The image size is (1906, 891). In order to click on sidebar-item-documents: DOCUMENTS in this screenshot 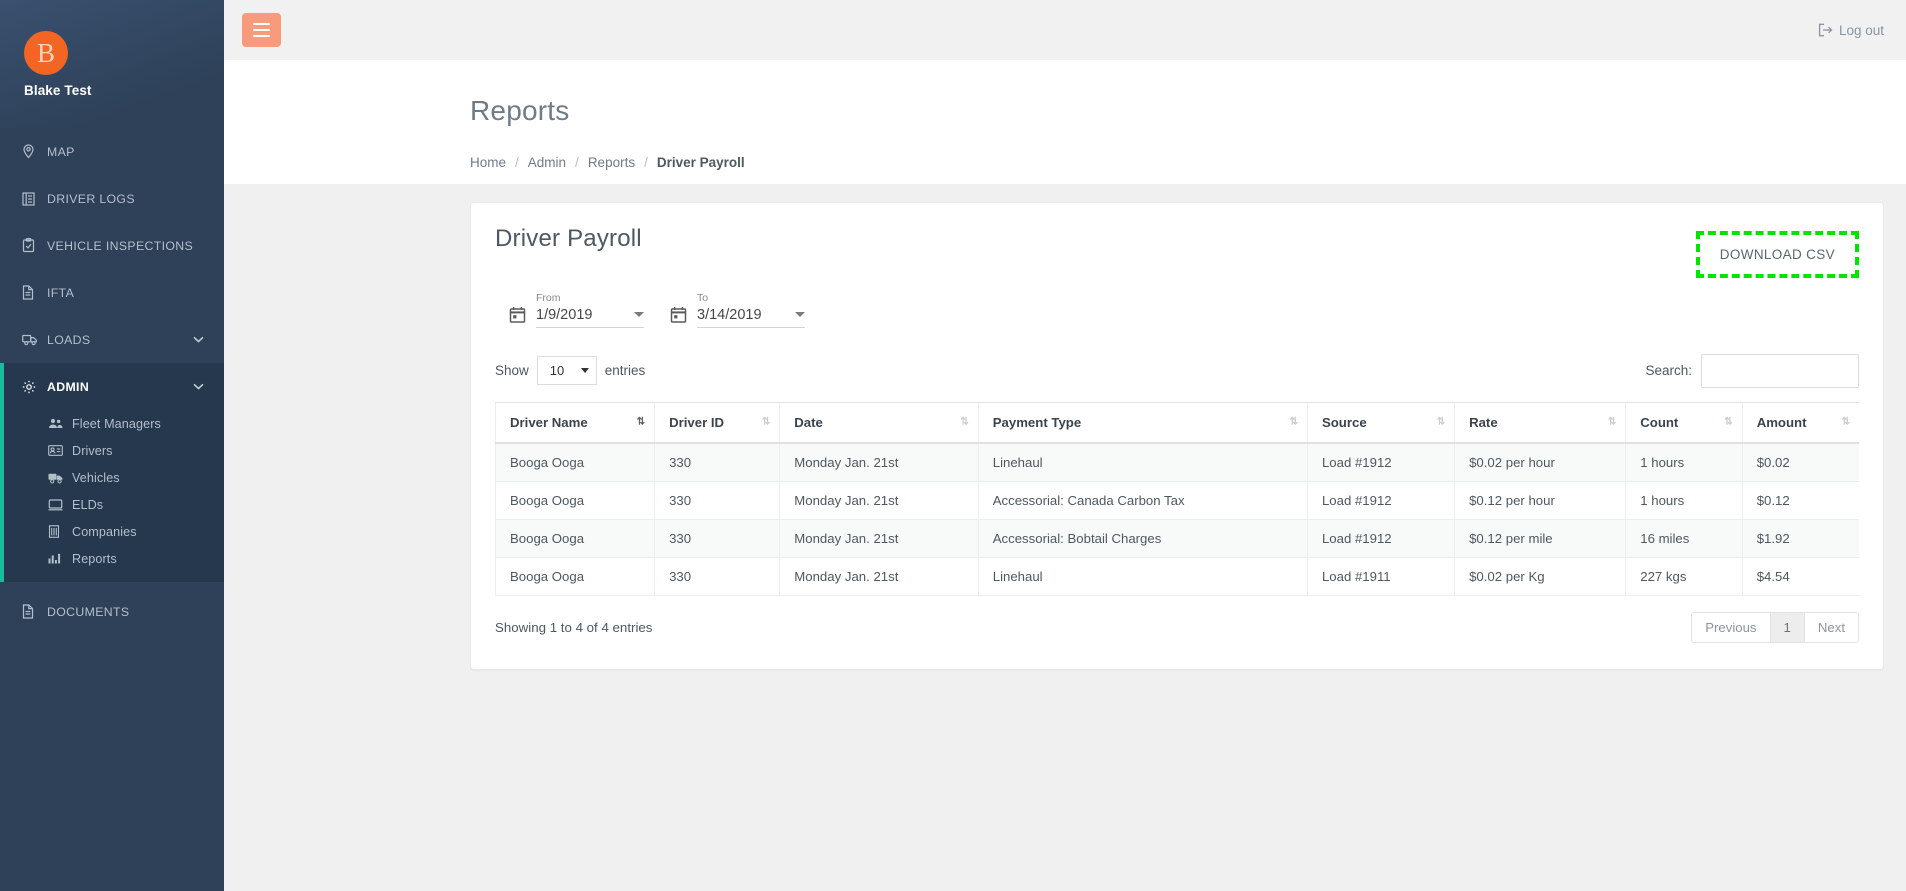, I will do `click(112, 611)`.